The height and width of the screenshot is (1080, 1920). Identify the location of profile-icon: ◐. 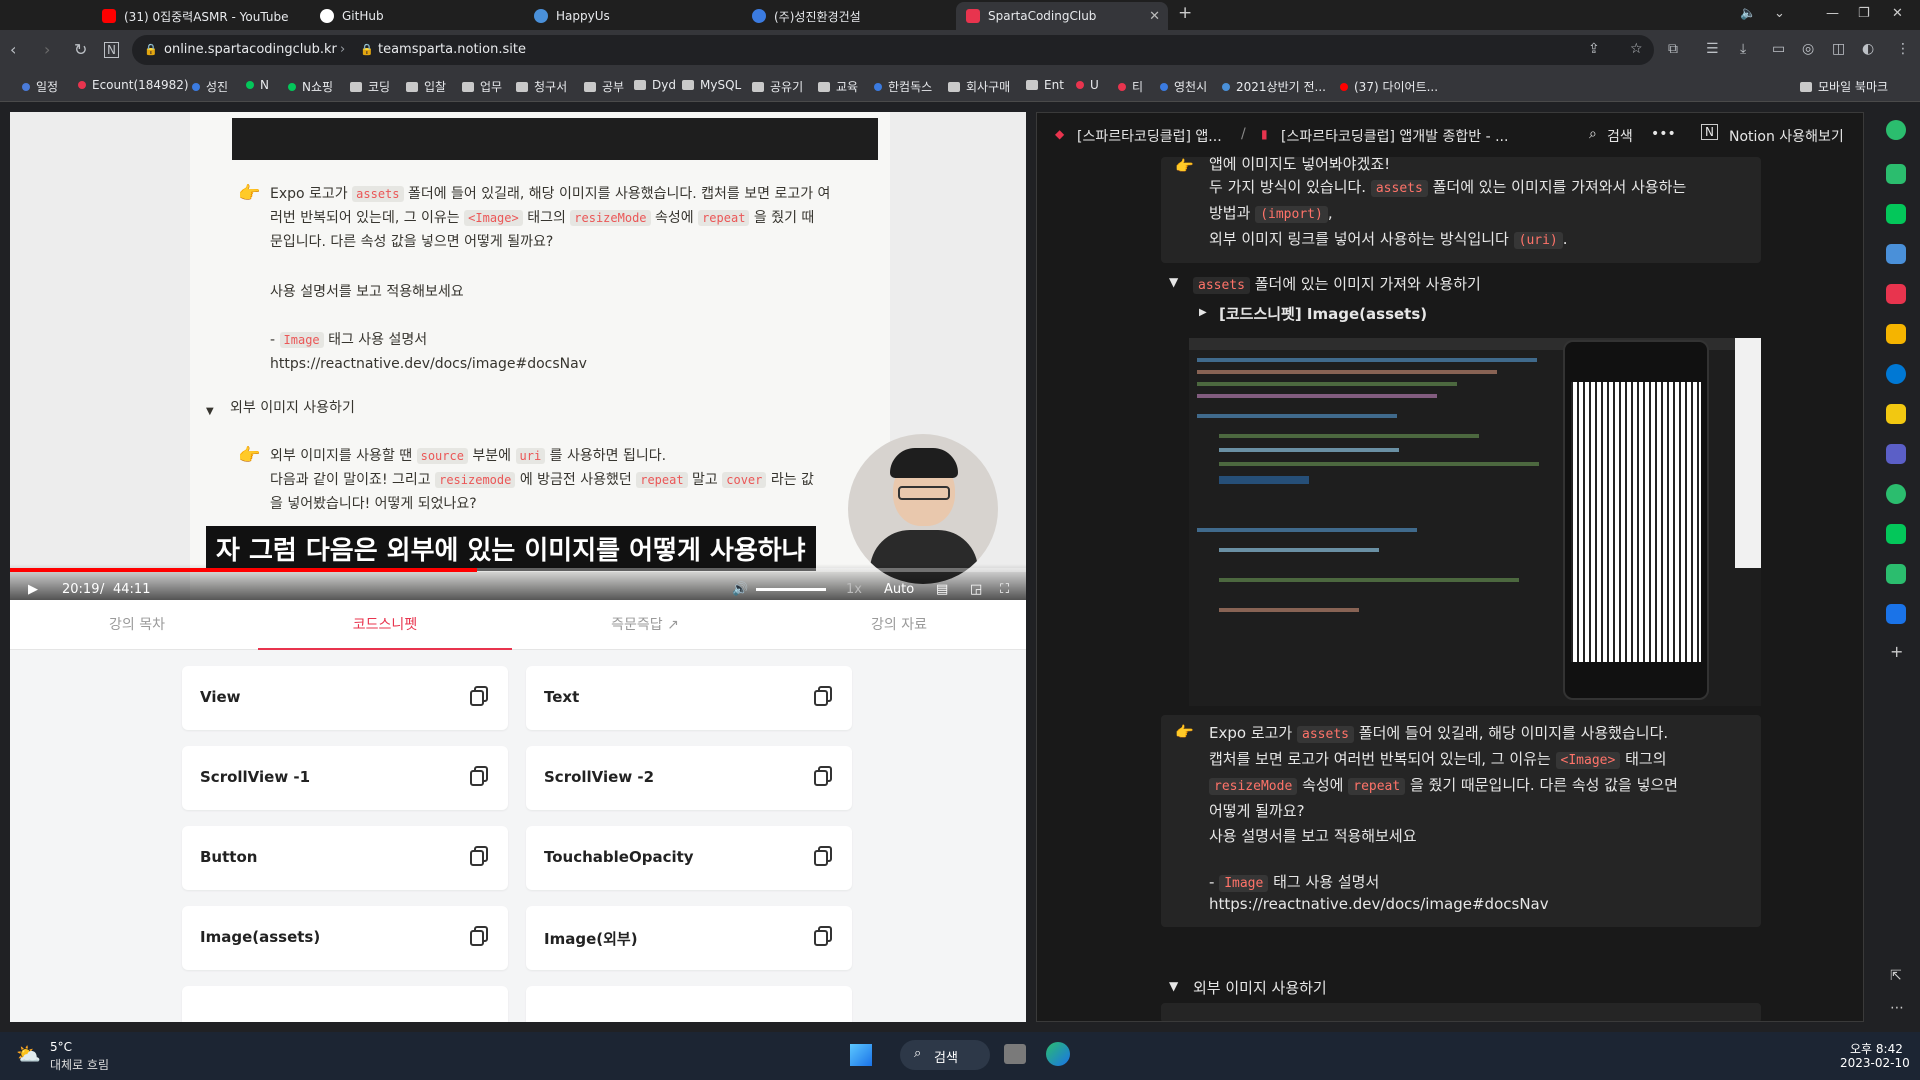
(1868, 49).